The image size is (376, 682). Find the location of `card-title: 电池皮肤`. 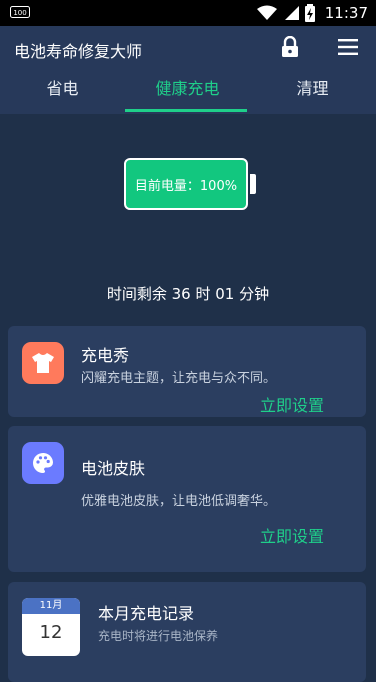

card-title: 电池皮肤 is located at coordinates (113, 468).